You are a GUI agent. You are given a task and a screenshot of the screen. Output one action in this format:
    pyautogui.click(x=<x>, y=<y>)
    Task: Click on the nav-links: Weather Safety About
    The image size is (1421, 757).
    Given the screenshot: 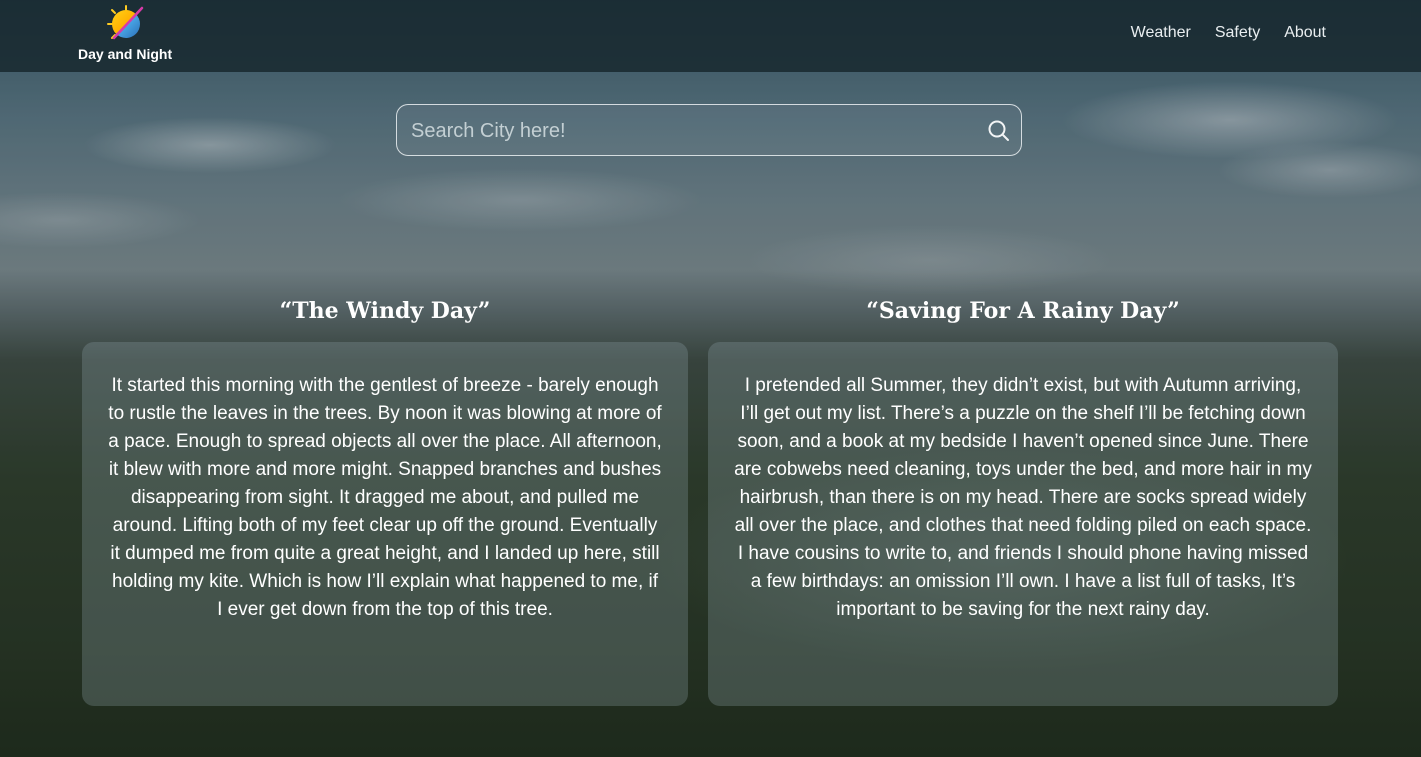 What is the action you would take?
    pyautogui.click(x=1228, y=33)
    